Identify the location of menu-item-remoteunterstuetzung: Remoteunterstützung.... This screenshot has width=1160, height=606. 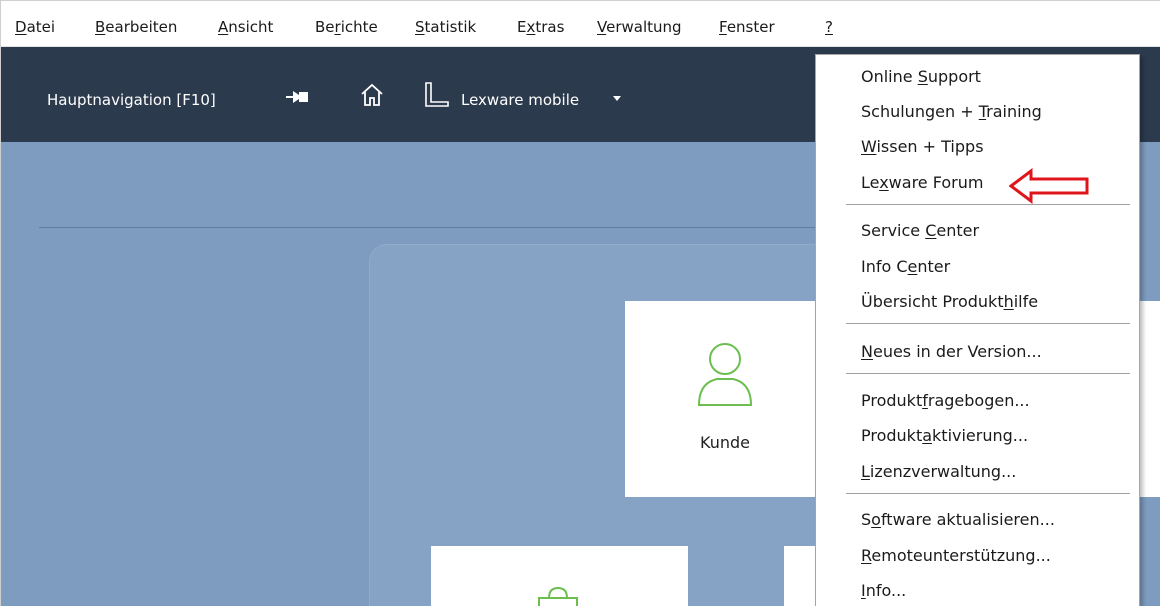
(956, 556).